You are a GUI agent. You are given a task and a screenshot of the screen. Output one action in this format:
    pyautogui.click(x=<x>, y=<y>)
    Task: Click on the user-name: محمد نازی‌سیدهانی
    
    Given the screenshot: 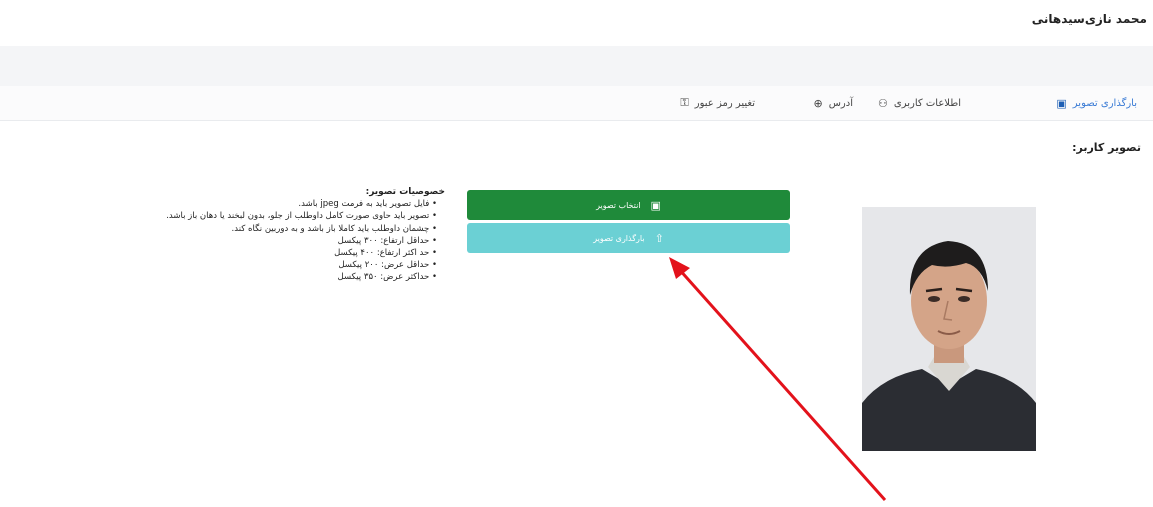 What is the action you would take?
    pyautogui.click(x=1089, y=19)
    